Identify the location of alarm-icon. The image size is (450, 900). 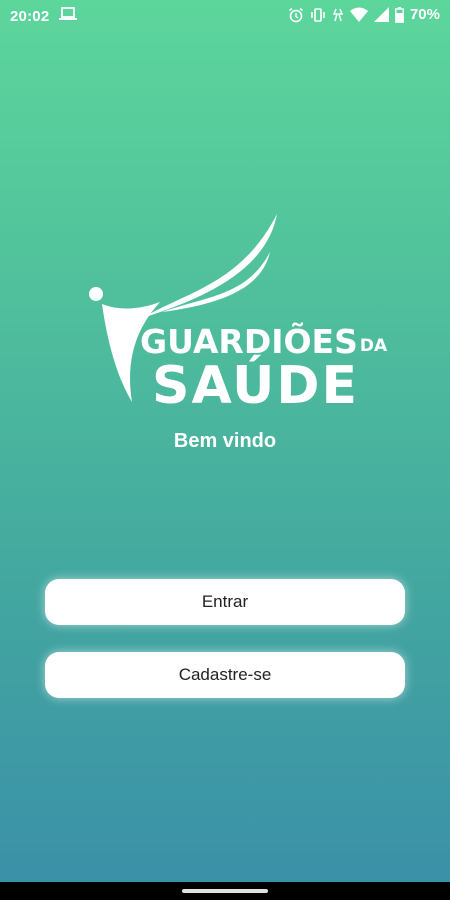
(296, 15).